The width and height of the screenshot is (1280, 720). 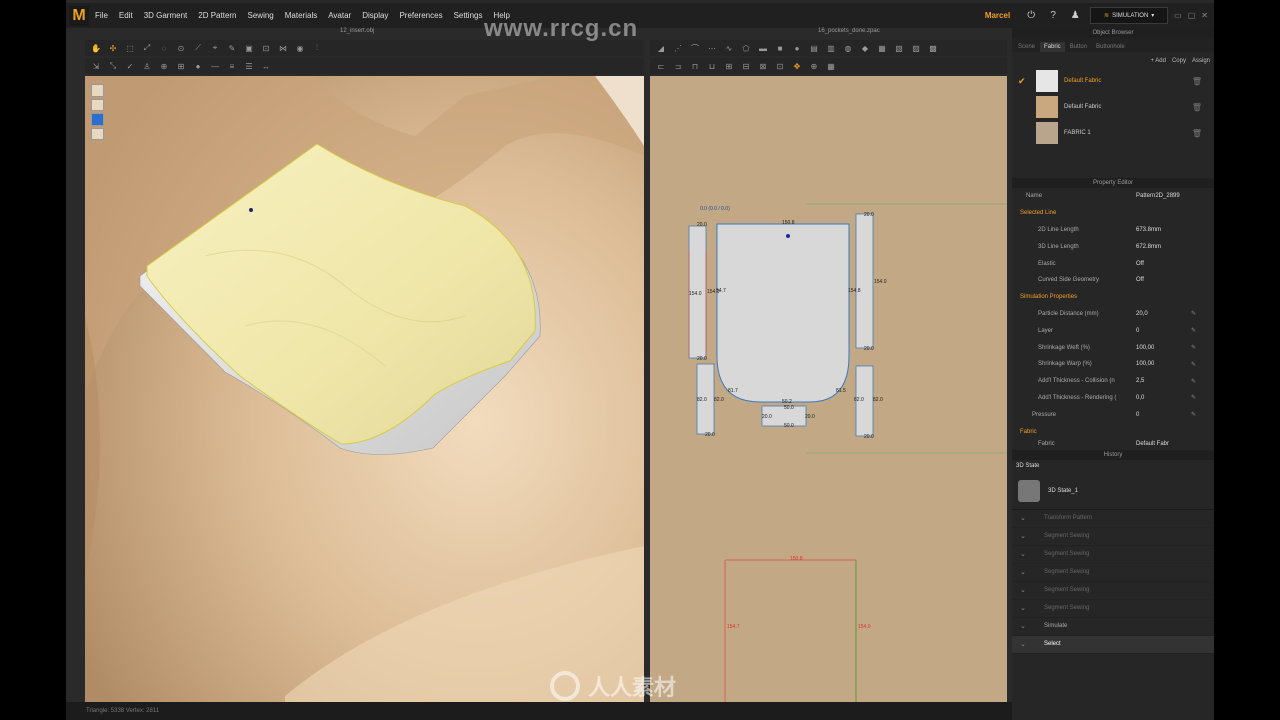 What do you see at coordinates (763, 66) in the screenshot?
I see `texture-icon: ⊠` at bounding box center [763, 66].